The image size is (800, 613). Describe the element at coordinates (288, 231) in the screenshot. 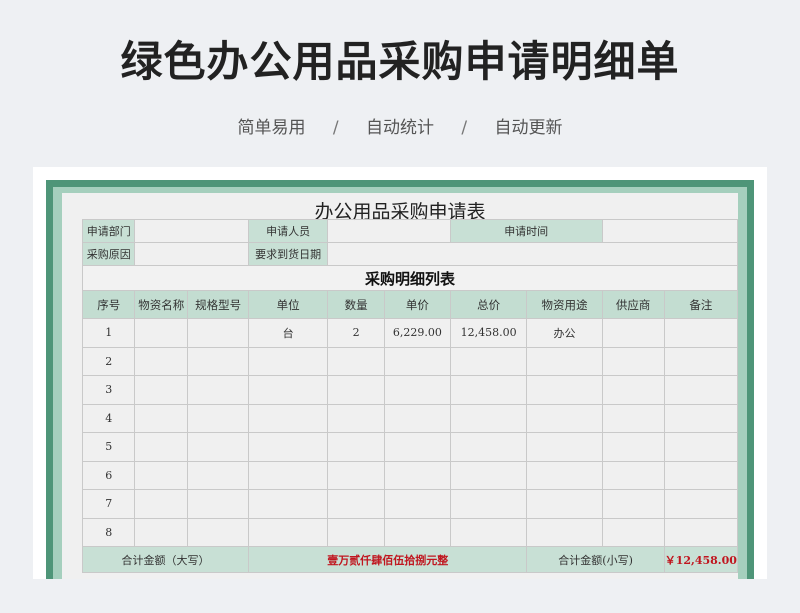

I see `applicant-label: 申请人员` at that location.